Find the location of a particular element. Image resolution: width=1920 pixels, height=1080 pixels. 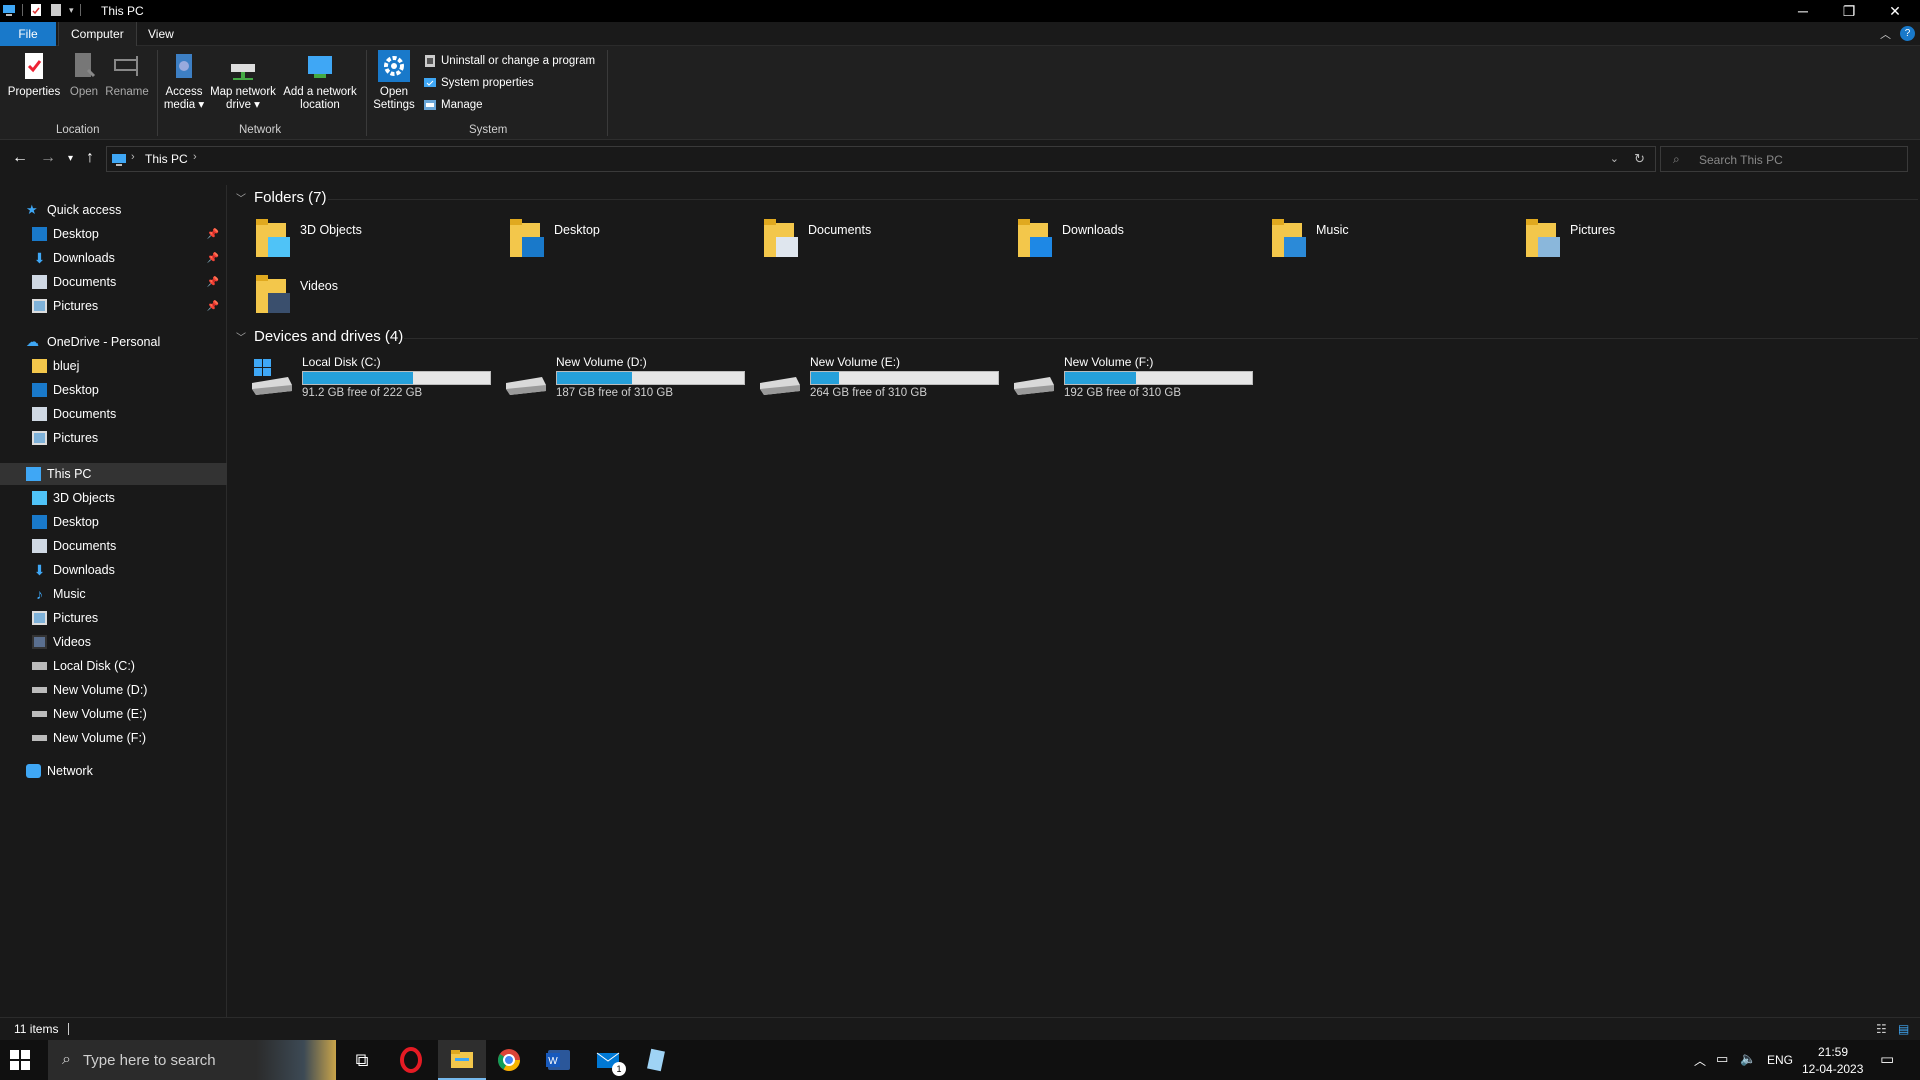

drive-tile-local-disk-c: Local Disk (C:) 91.2 GB free of 222 GB is located at coordinates (375, 378).